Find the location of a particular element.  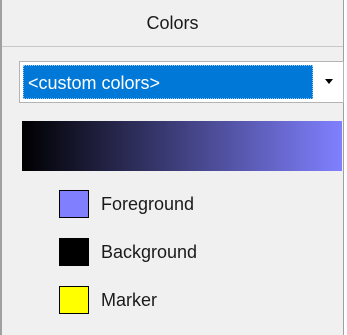

color-scheme-dropdown: <custom colors> is located at coordinates (181, 82).